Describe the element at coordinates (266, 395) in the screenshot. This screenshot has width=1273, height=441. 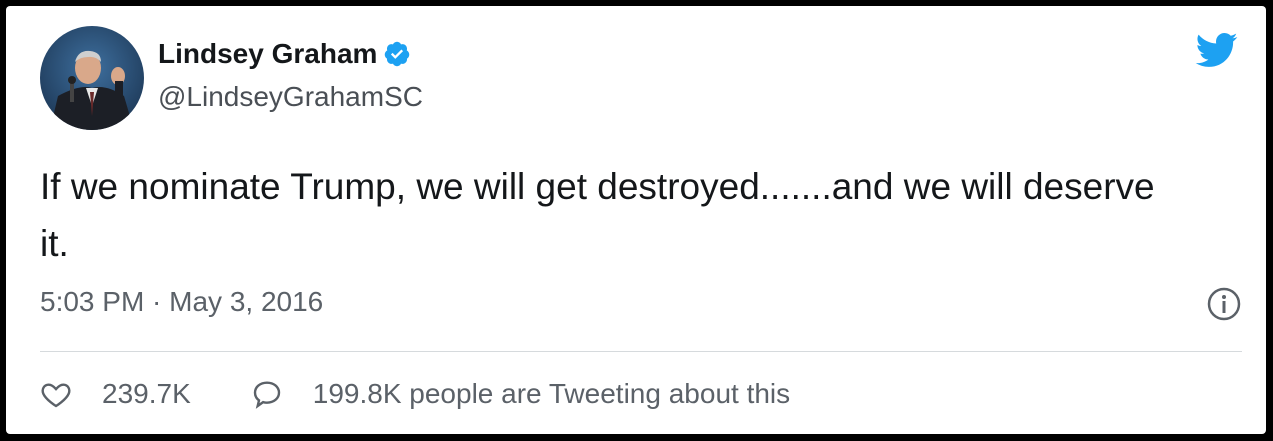
I see `speech-bubble-icon` at that location.